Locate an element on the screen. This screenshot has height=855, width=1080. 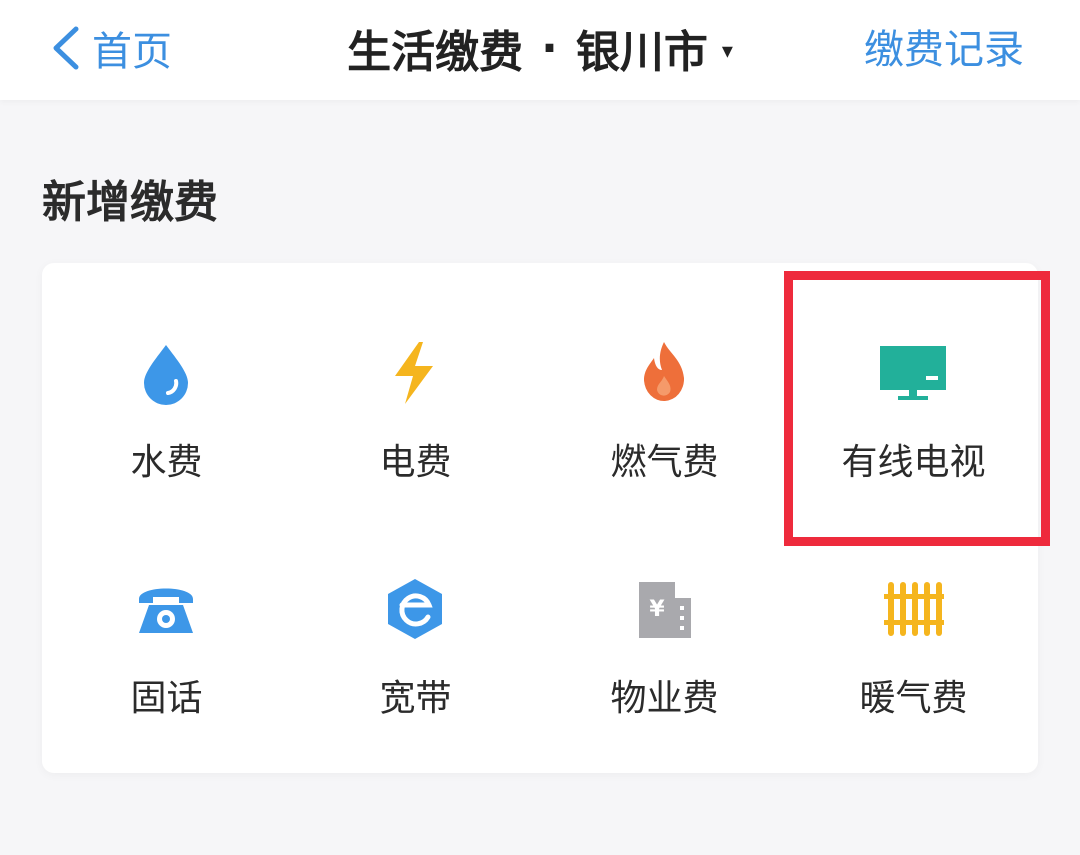
item-label: 固话 is located at coordinates (166, 698).